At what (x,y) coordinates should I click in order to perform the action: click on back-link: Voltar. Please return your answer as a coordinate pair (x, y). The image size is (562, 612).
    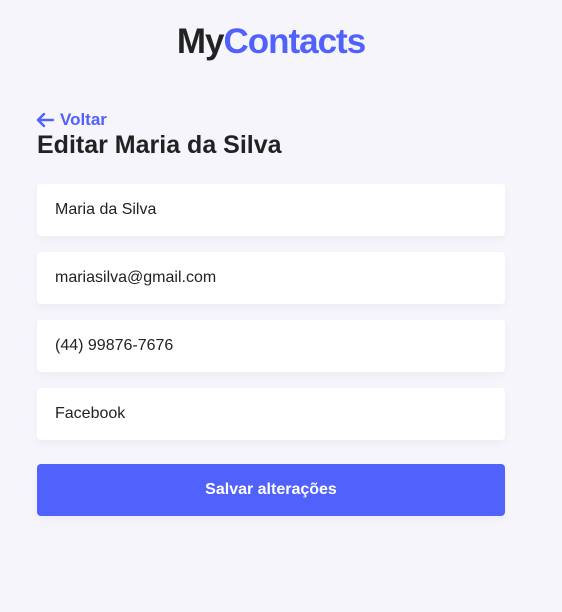
    Looking at the image, I should click on (71, 120).